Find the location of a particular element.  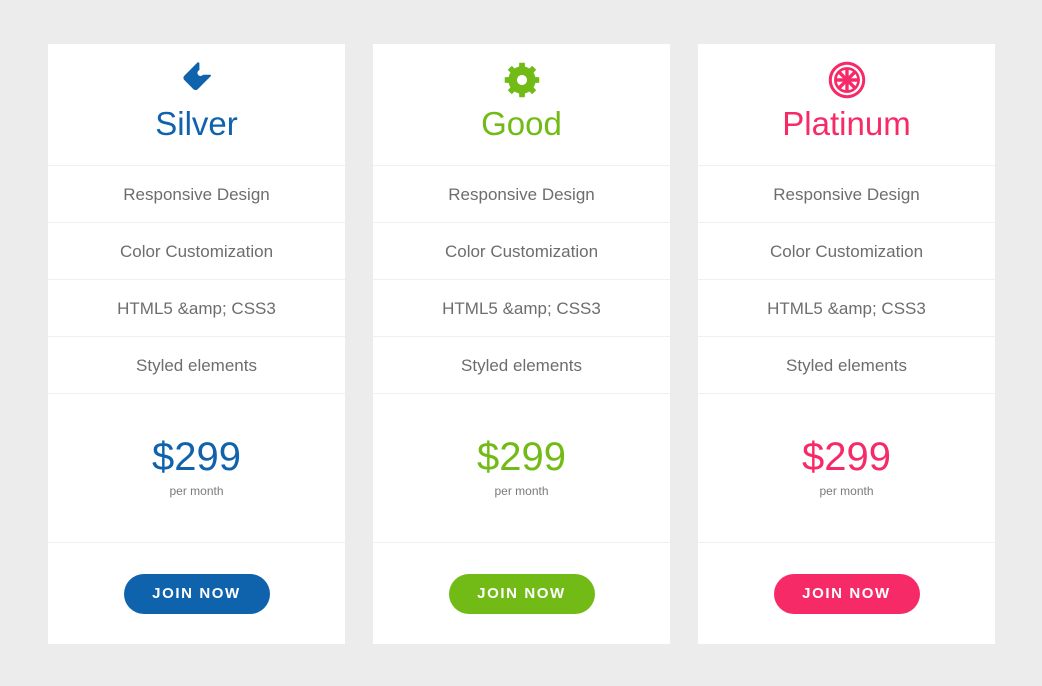

card-header: Good is located at coordinates (521, 105).